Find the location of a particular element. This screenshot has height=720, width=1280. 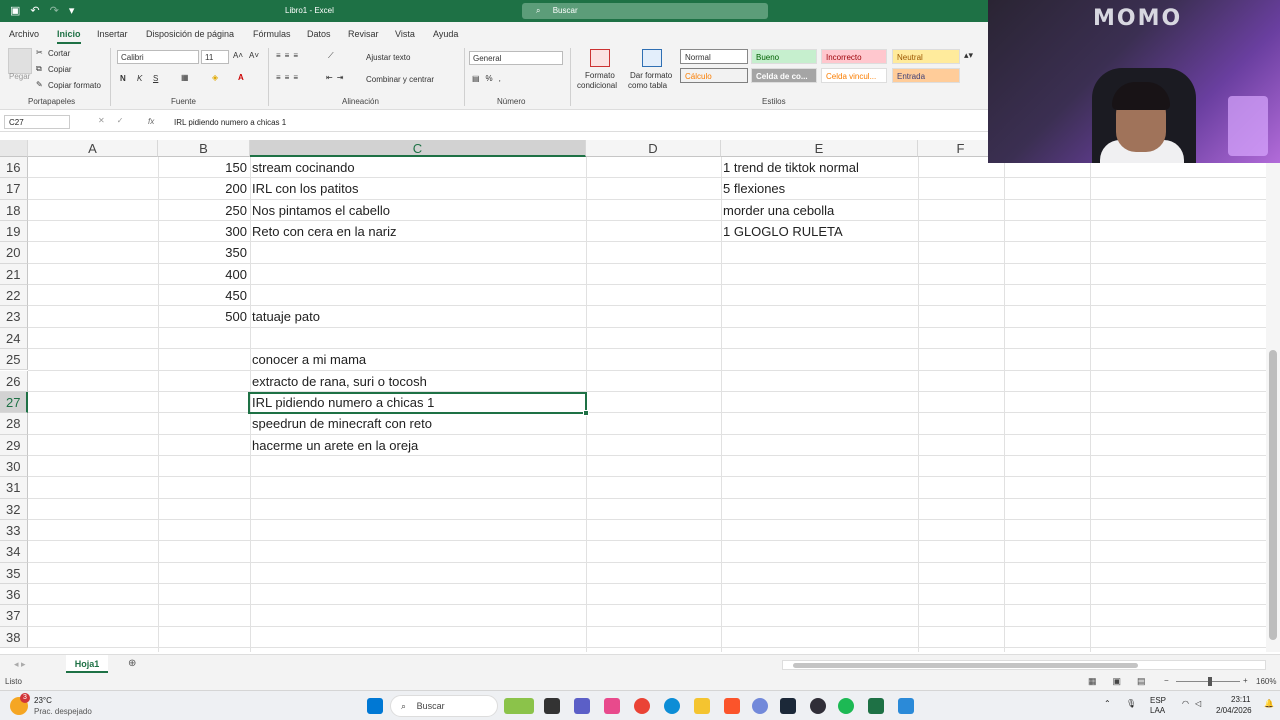

row-header: 21 is located at coordinates (14, 274).